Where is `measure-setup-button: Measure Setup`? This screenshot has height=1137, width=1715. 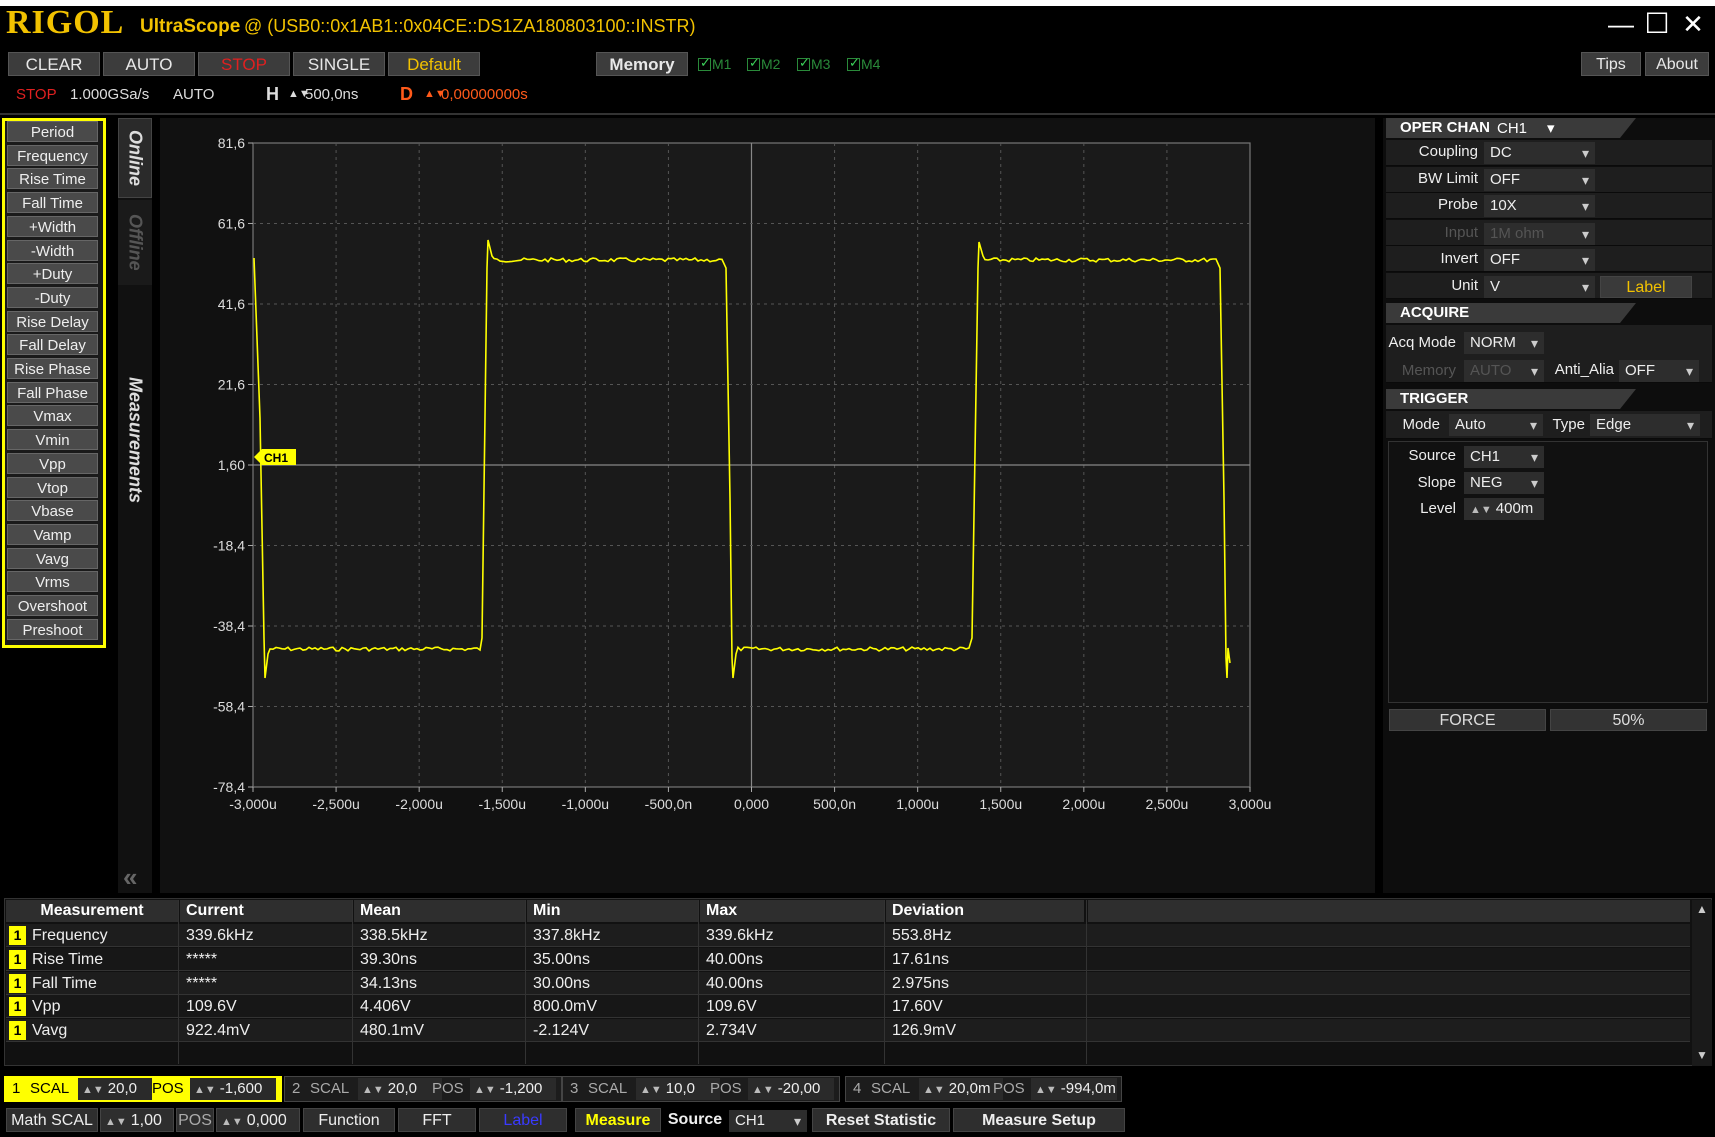
measure-setup-button: Measure Setup is located at coordinates (1039, 1120).